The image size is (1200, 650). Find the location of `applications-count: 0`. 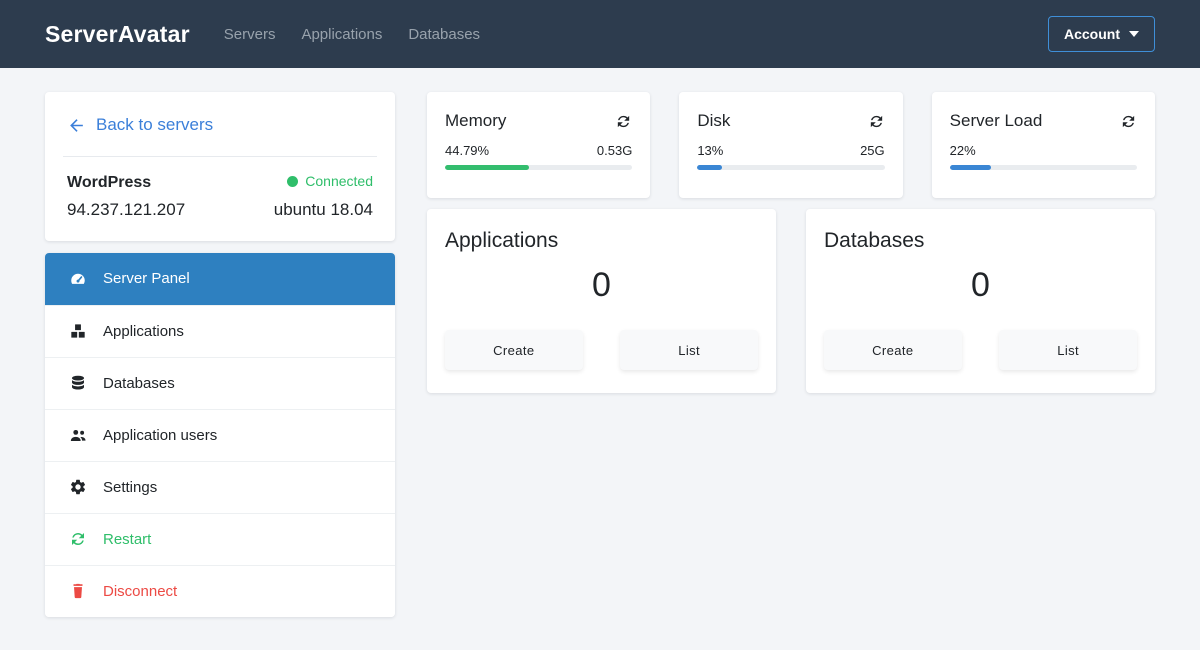

applications-count: 0 is located at coordinates (601, 285).